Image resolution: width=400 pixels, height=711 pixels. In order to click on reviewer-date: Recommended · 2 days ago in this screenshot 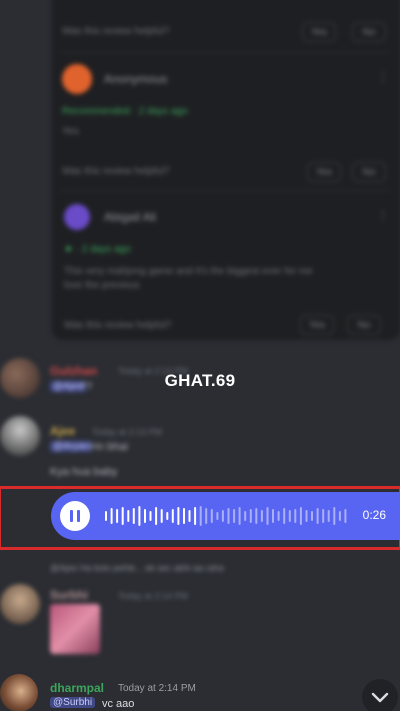, I will do `click(125, 111)`.